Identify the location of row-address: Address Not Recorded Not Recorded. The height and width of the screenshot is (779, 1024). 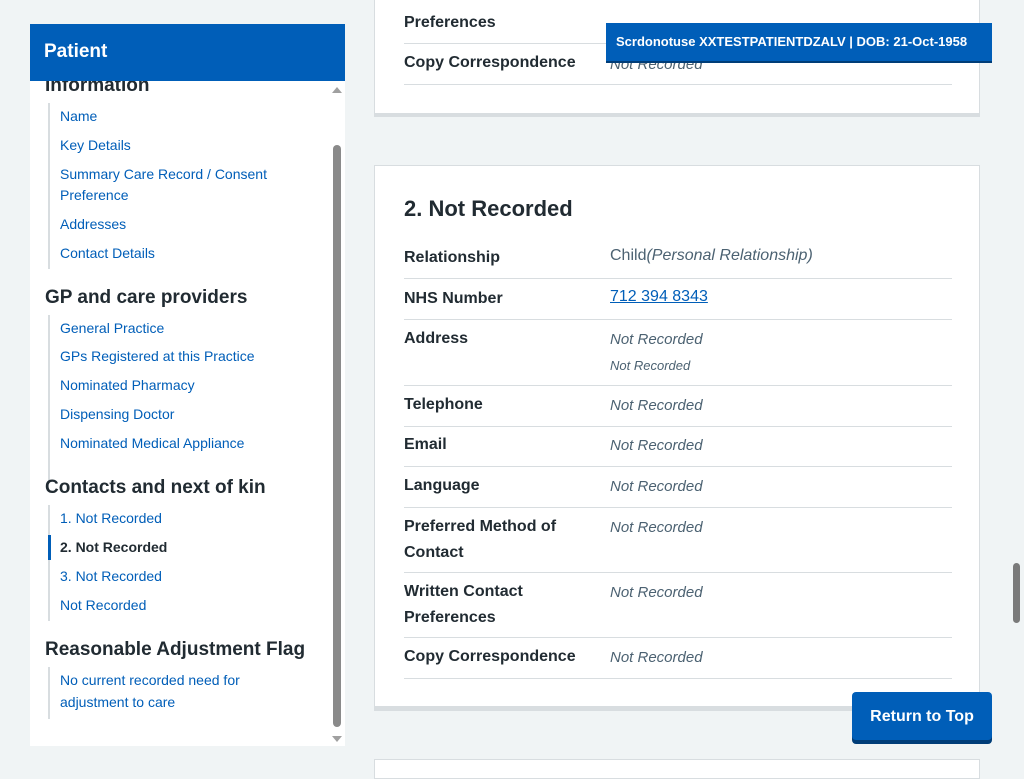
(678, 353).